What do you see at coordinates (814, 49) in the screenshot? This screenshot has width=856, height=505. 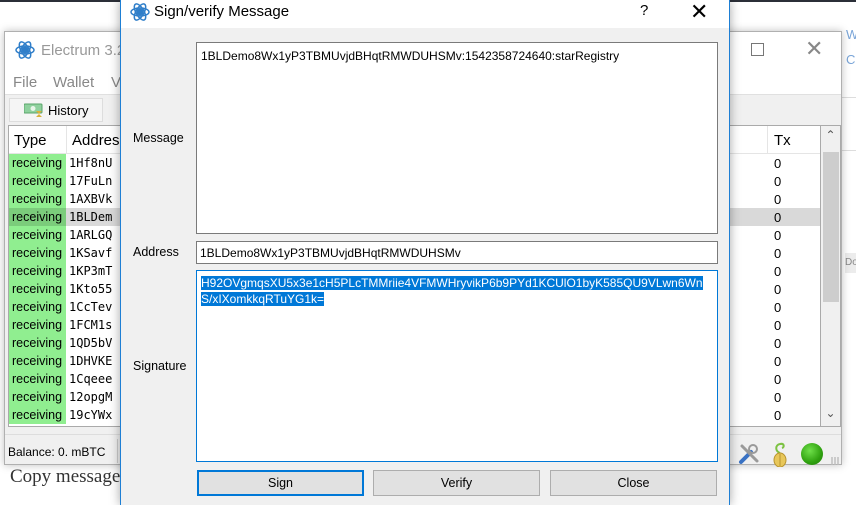 I see `electrum-close-button: ✕` at bounding box center [814, 49].